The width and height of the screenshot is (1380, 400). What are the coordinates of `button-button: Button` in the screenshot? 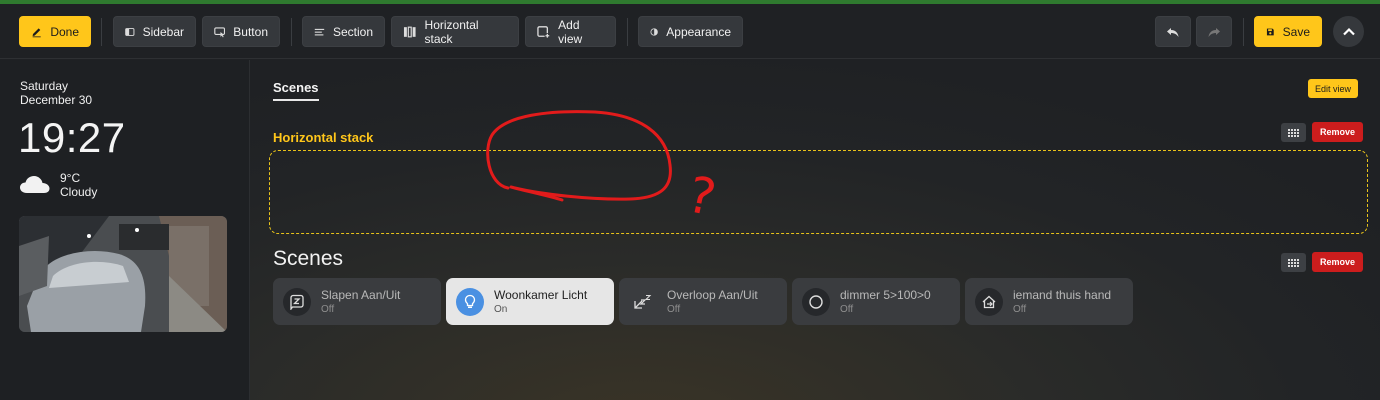 It's located at (241, 31).